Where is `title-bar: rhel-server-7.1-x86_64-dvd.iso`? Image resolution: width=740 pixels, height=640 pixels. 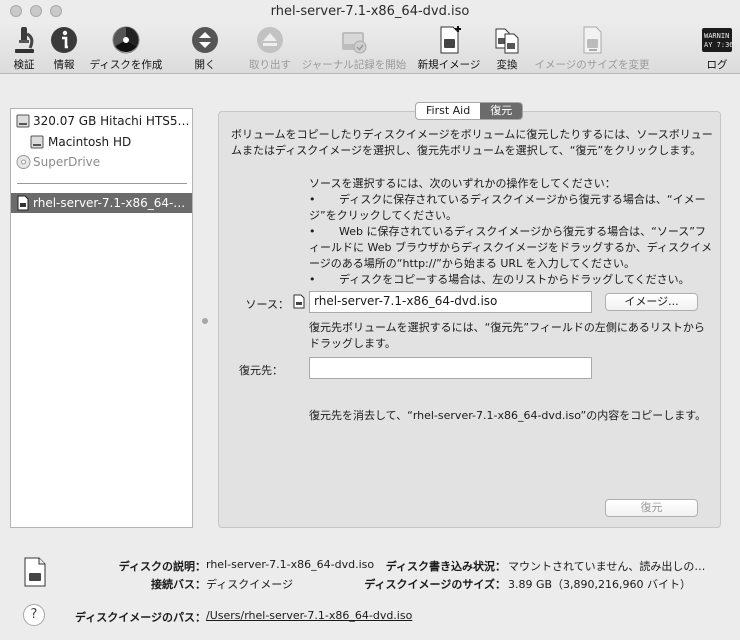
title-bar: rhel-server-7.1-x86_64-dvd.iso is located at coordinates (370, 11).